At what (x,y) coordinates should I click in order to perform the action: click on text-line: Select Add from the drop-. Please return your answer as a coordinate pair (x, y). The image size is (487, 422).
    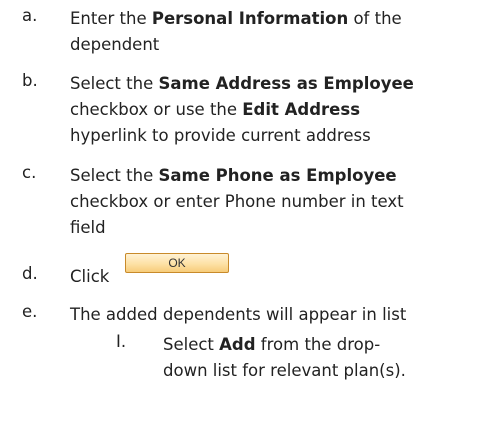
    Looking at the image, I should click on (318, 345).